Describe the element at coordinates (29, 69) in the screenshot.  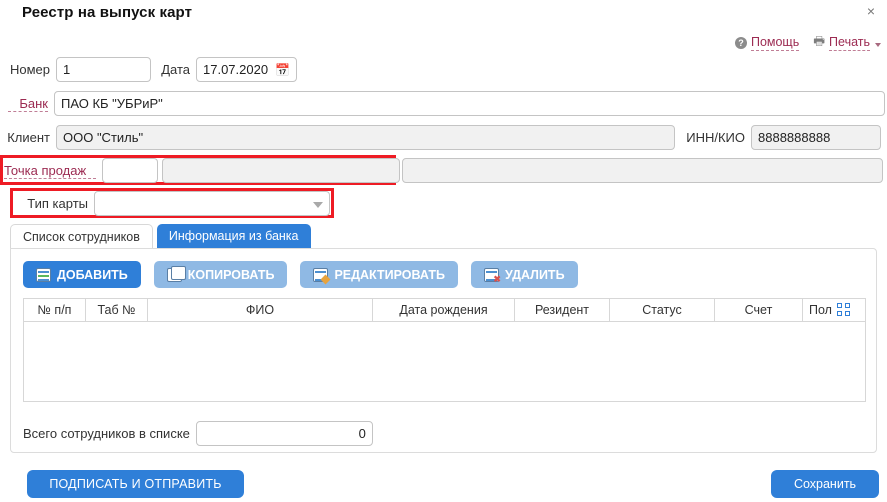
I see `number-label: Номер` at that location.